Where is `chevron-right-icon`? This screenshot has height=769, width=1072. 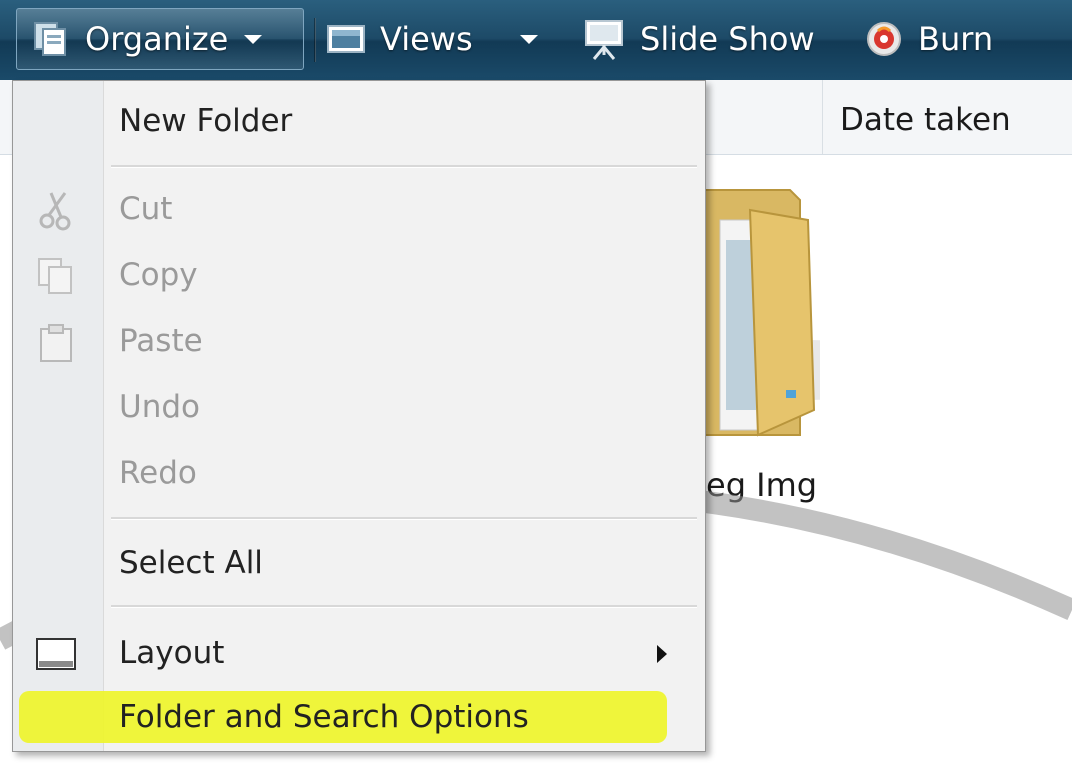
chevron-right-icon is located at coordinates (662, 654).